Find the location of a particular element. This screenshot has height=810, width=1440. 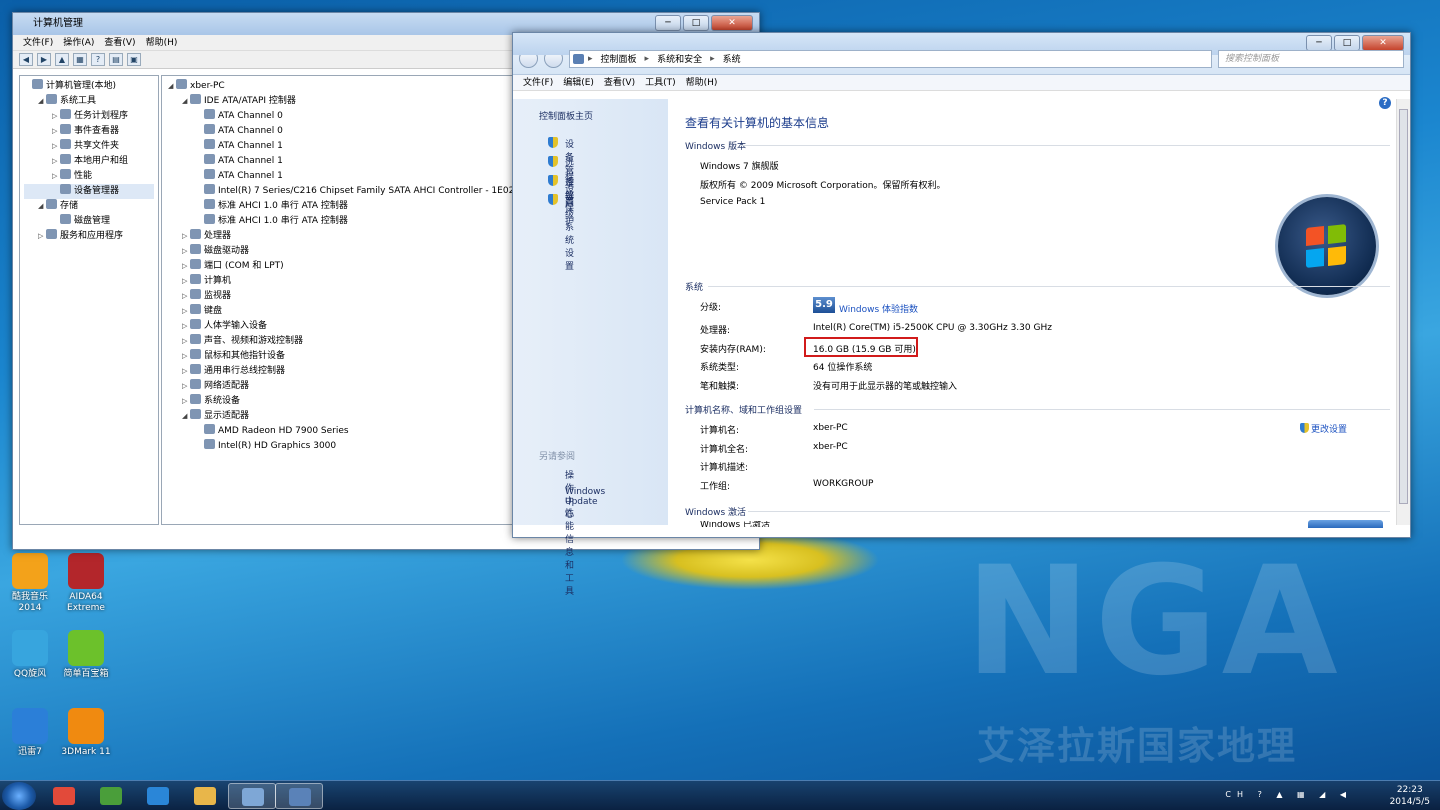

tree-node: 设备管理器 is located at coordinates (89, 191).